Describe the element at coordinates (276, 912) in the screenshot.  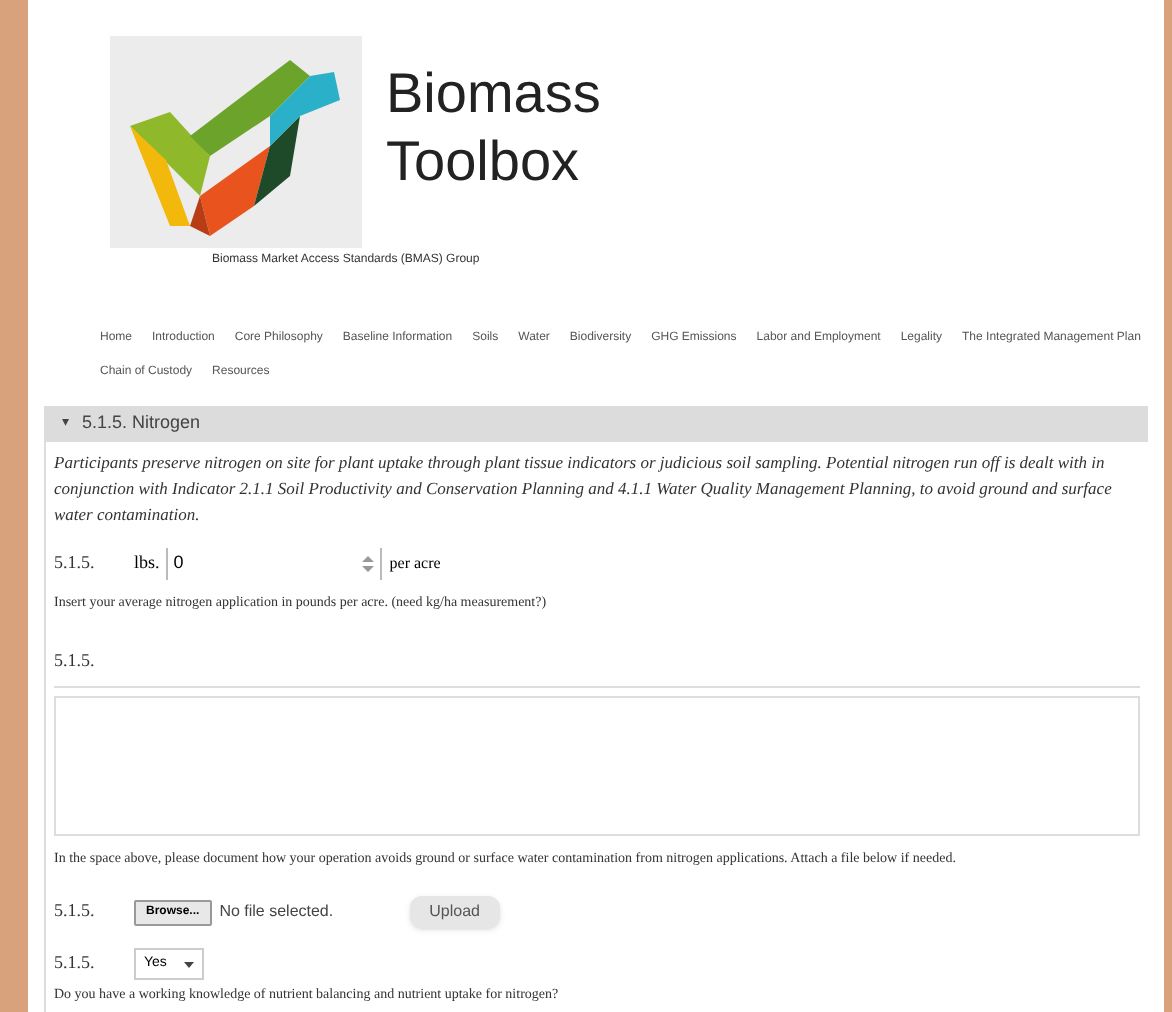
I see `file-status: No file selected.` at that location.